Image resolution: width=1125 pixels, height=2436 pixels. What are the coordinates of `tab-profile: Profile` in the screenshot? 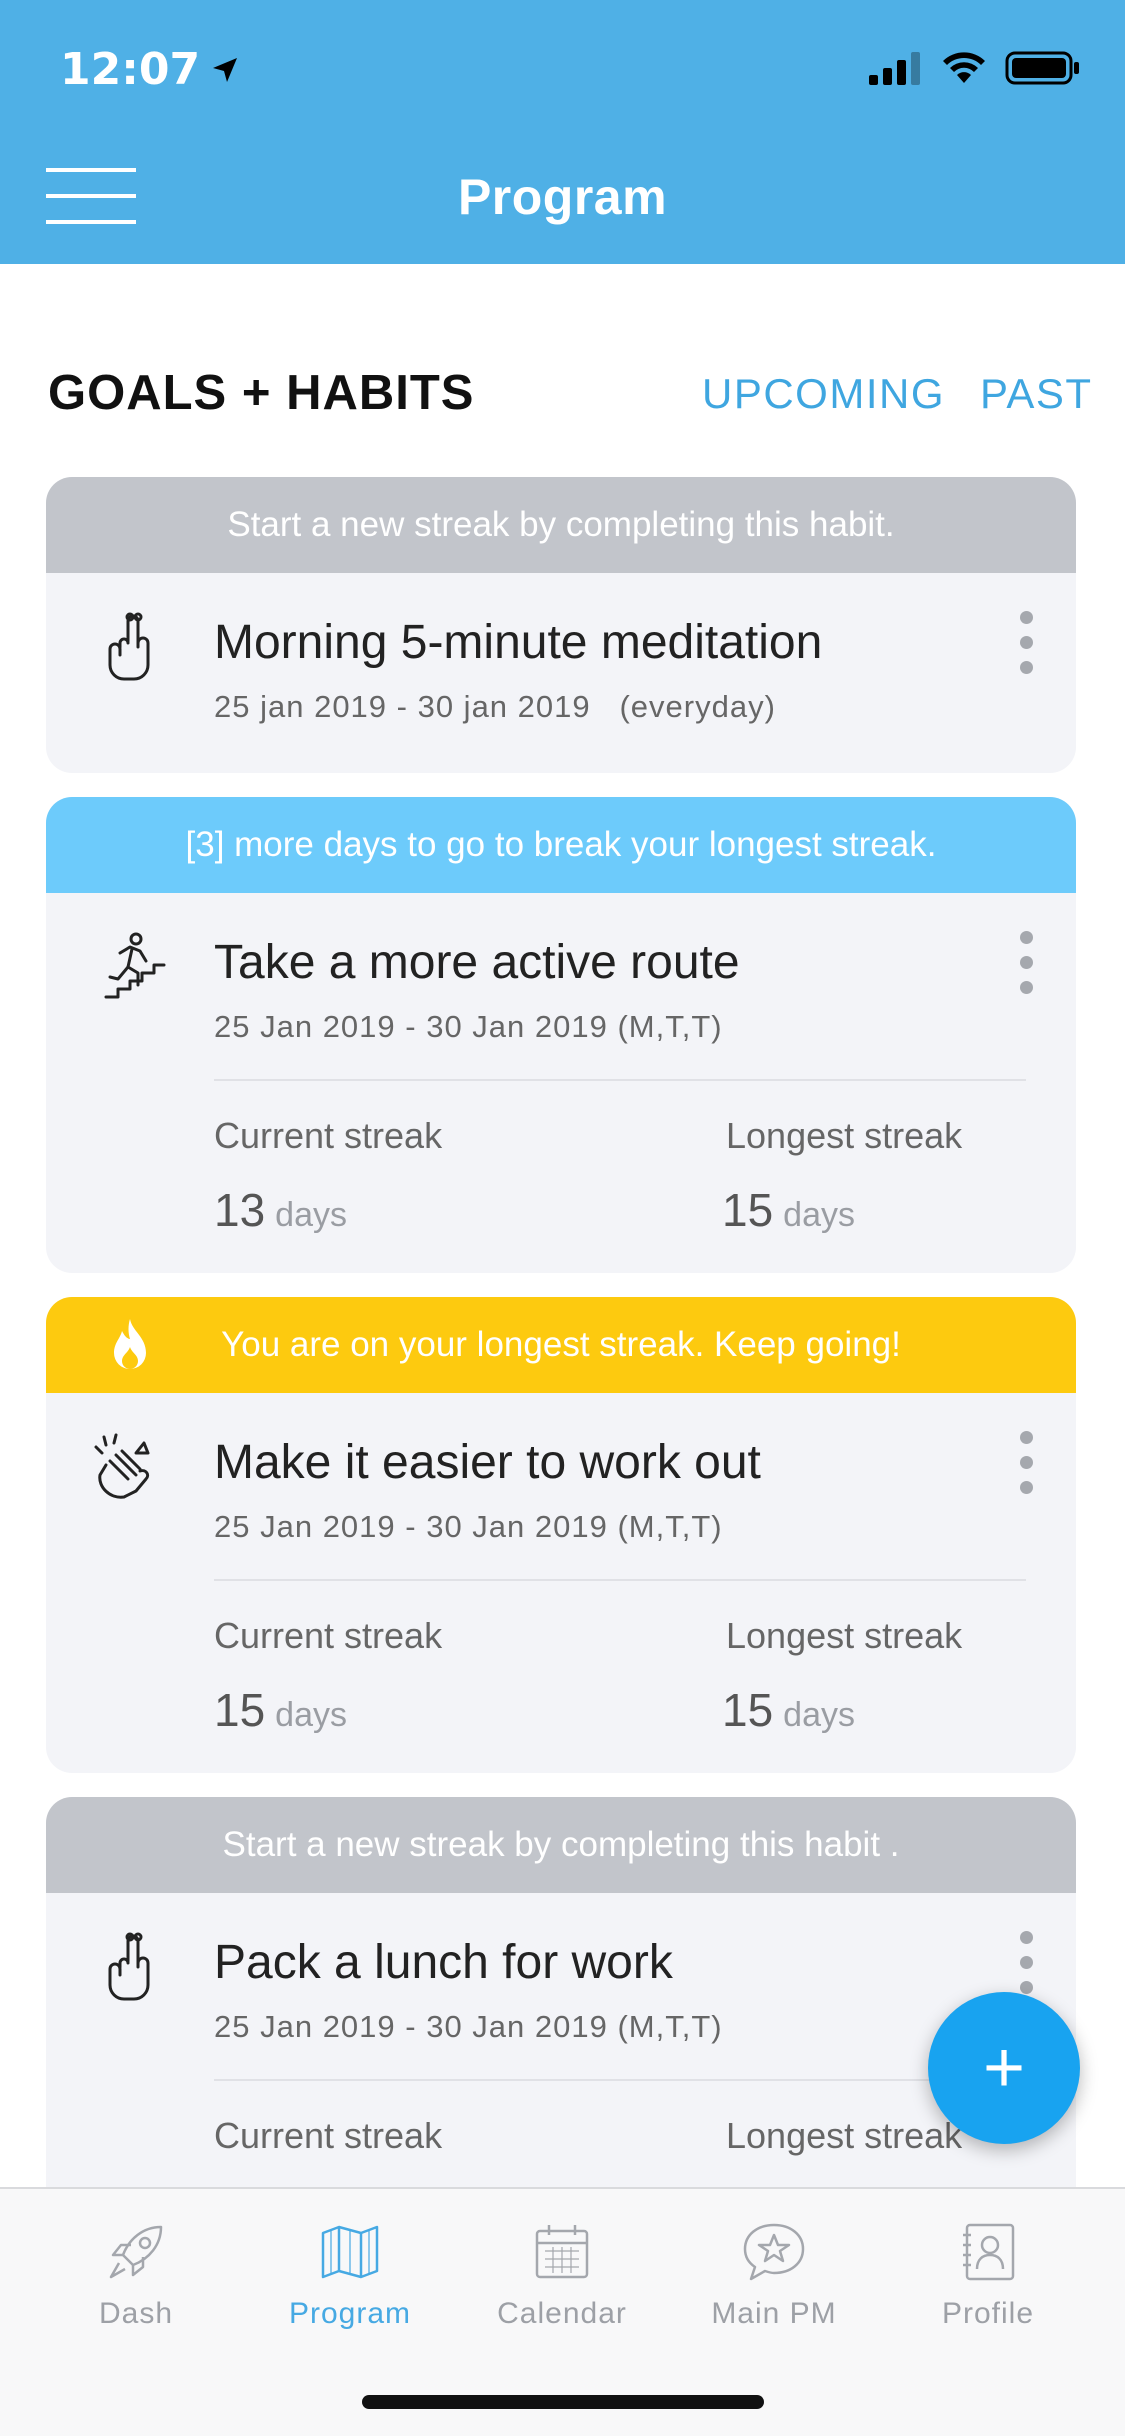 It's located at (988, 2275).